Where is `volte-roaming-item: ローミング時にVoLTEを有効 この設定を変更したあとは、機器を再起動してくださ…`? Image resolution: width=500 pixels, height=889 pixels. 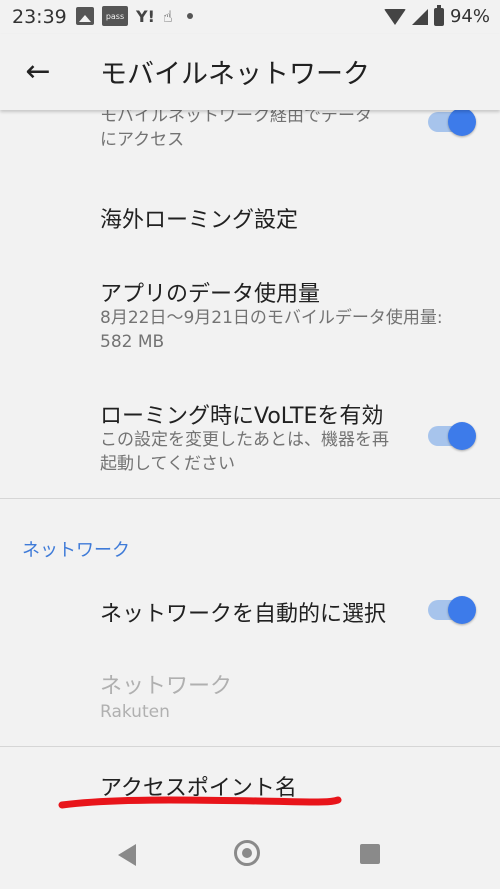 volte-roaming-item: ローミング時にVoLTEを有効 この設定を変更したあとは、機器を再起動してくださ… is located at coordinates (250, 437).